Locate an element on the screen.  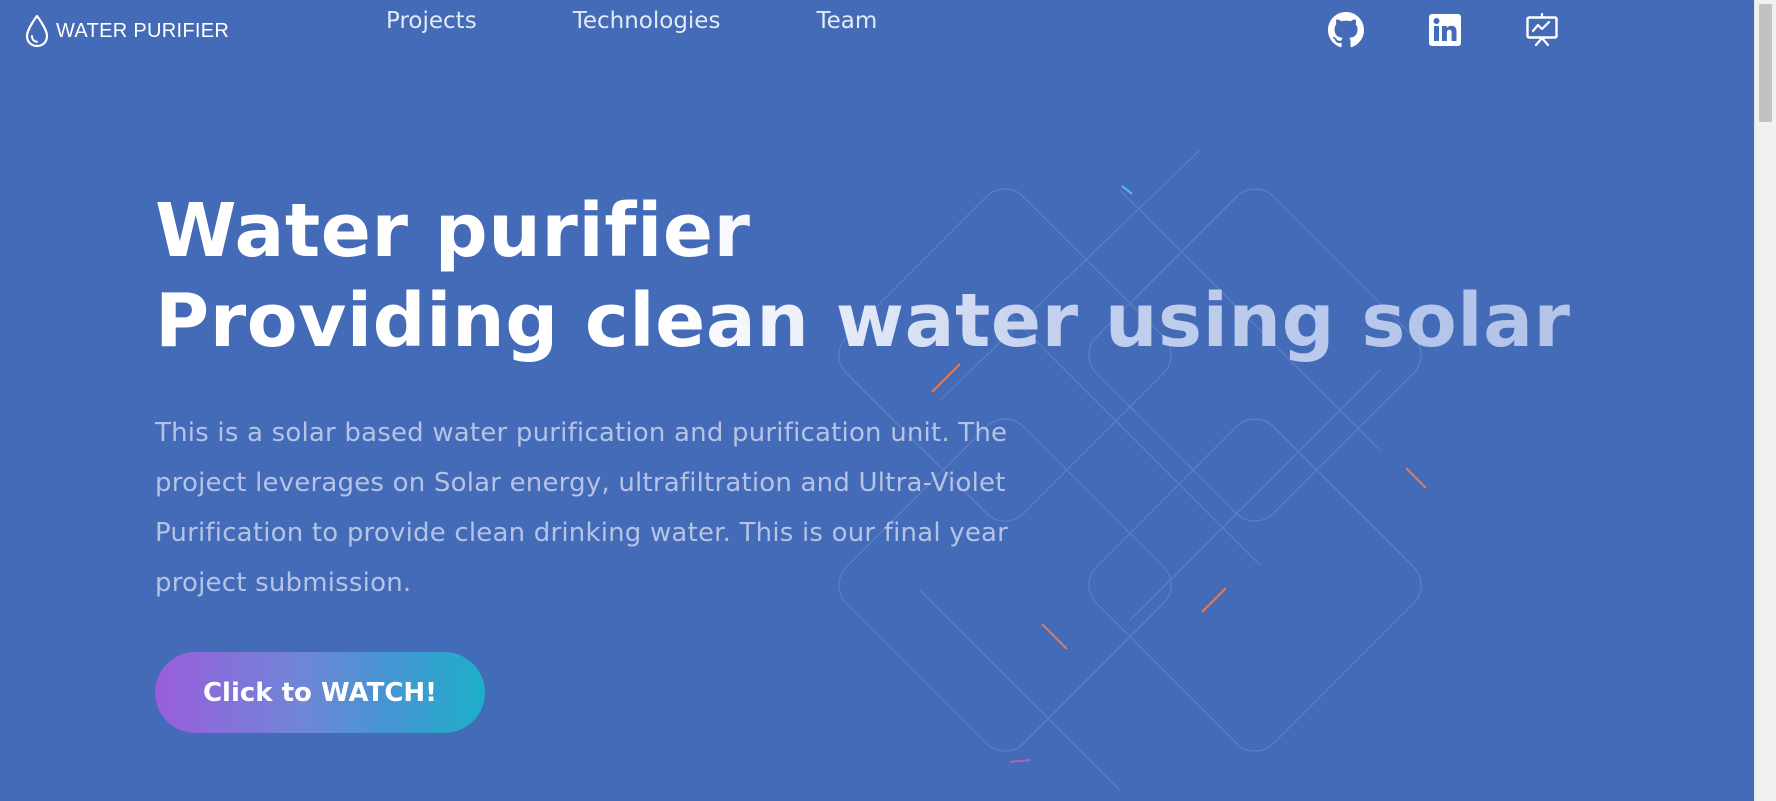
presentation-link is located at coordinates (1542, 30).